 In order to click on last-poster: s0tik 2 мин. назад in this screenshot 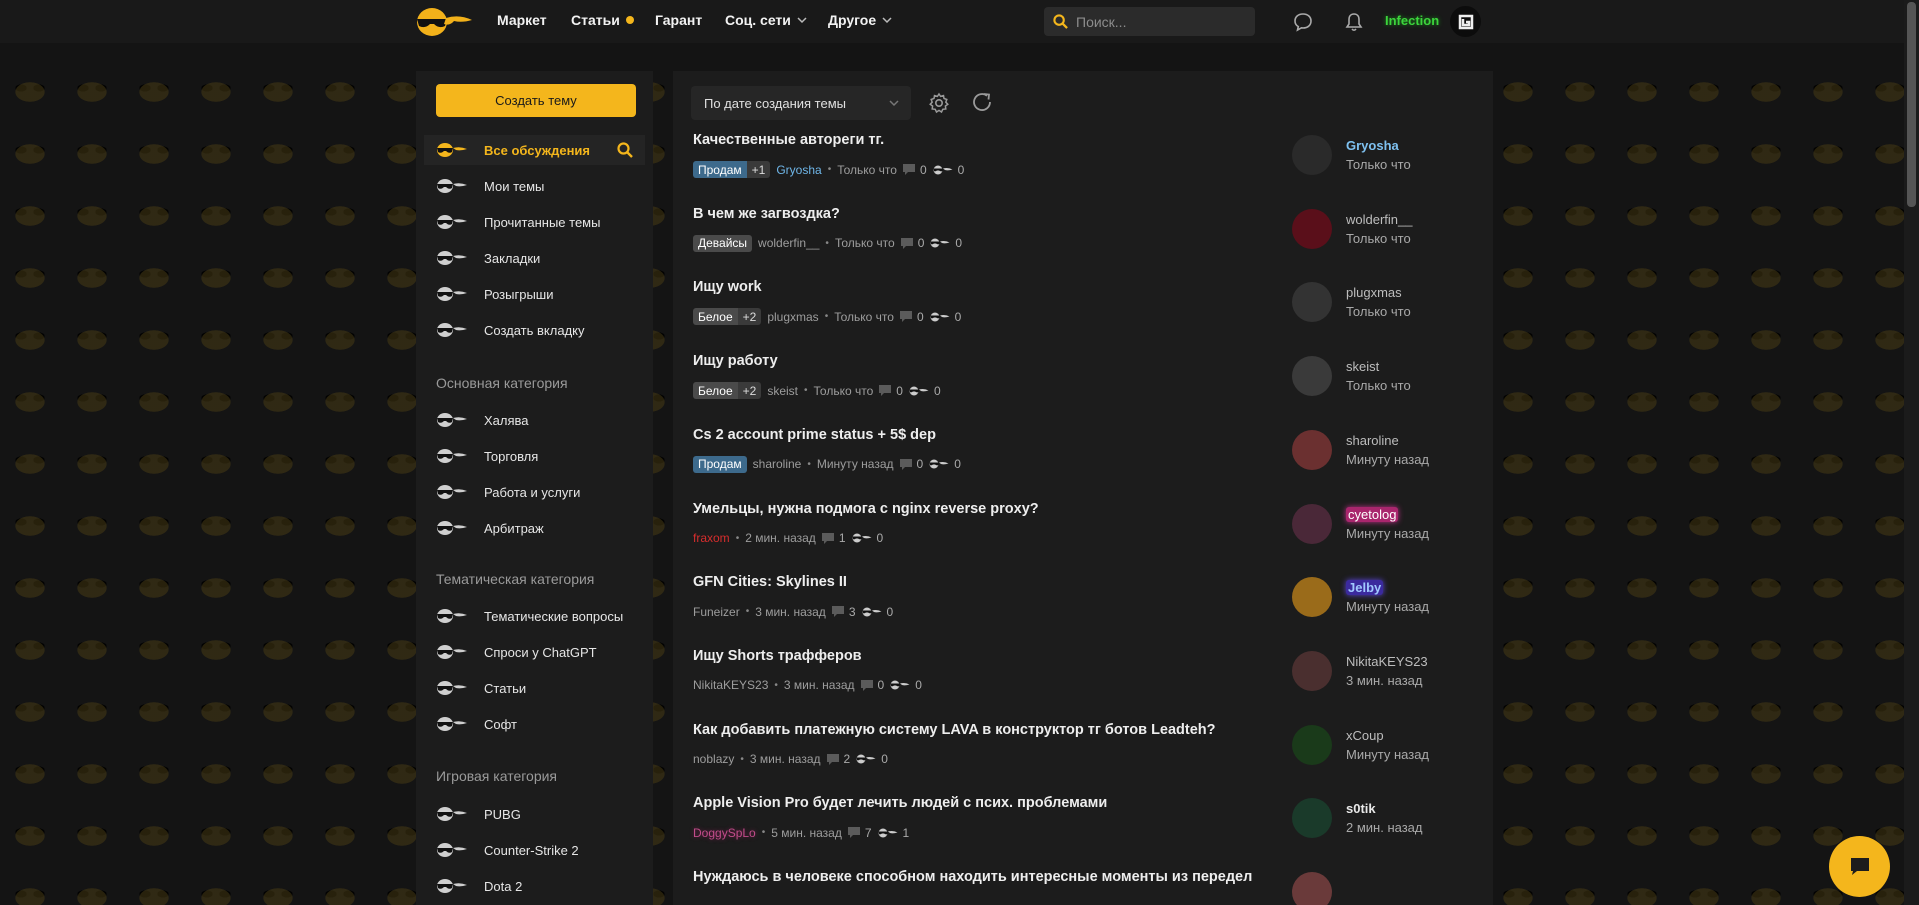, I will do `click(1392, 820)`.